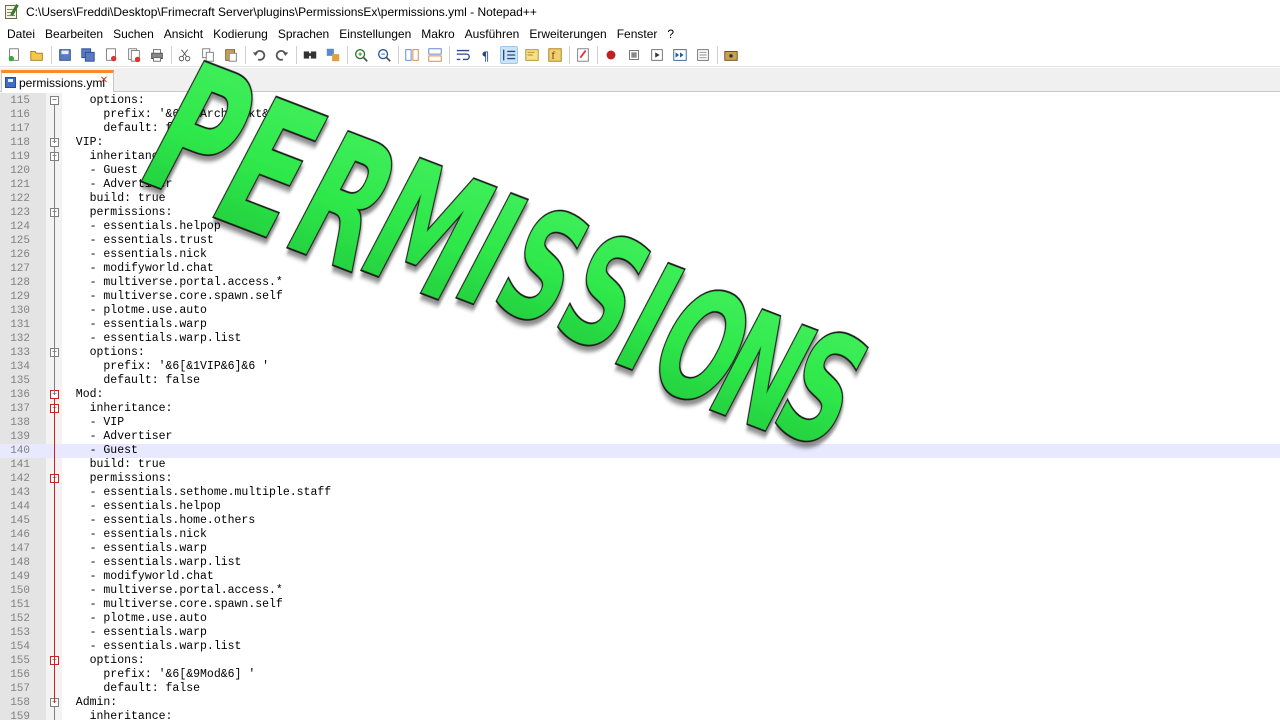 This screenshot has height=720, width=1280. Describe the element at coordinates (640, 101) in the screenshot. I see `editor-line: 115 options: −` at that location.